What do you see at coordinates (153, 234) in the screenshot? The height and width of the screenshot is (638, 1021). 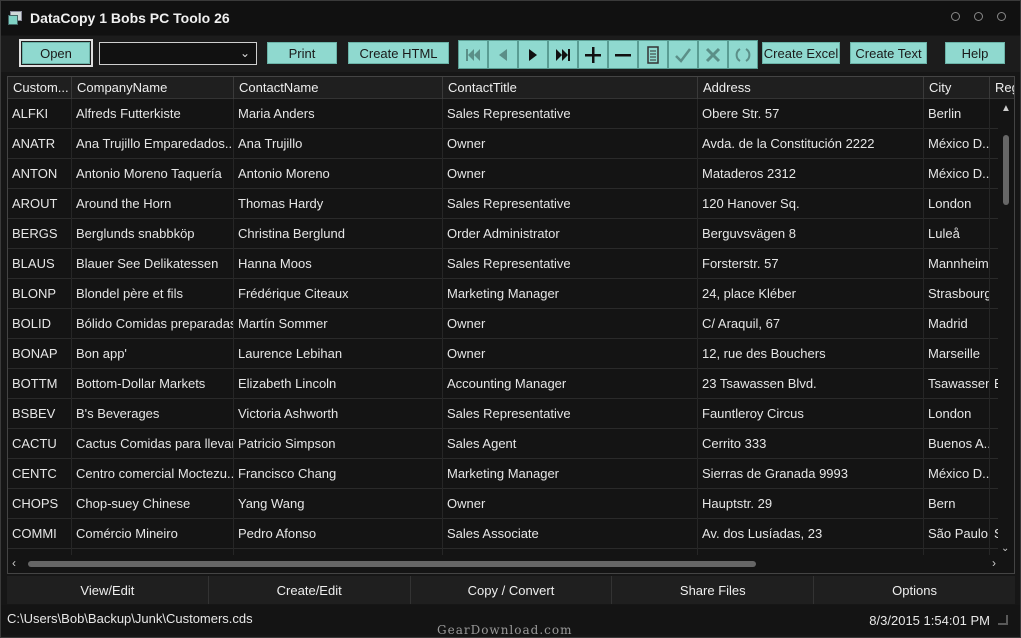 I see `table-cell: Berglunds snabbköp` at bounding box center [153, 234].